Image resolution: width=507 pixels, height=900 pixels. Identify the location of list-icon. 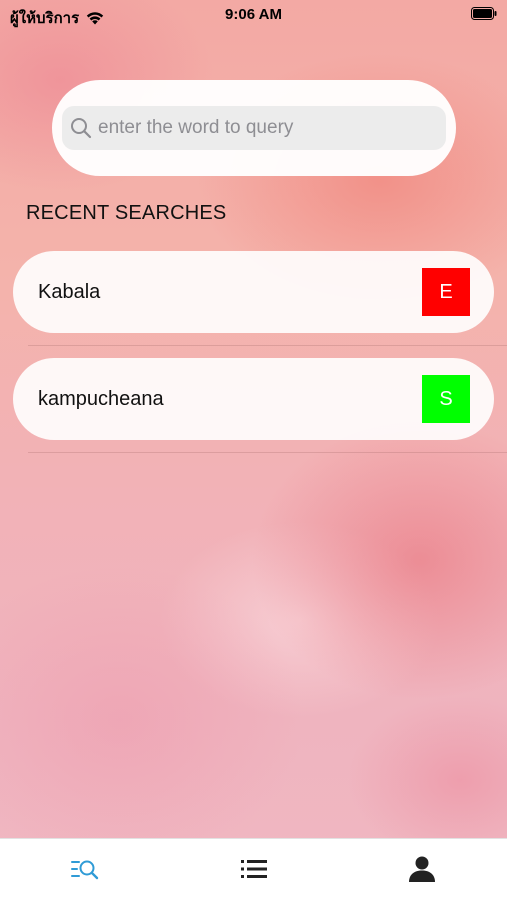
(254, 869).